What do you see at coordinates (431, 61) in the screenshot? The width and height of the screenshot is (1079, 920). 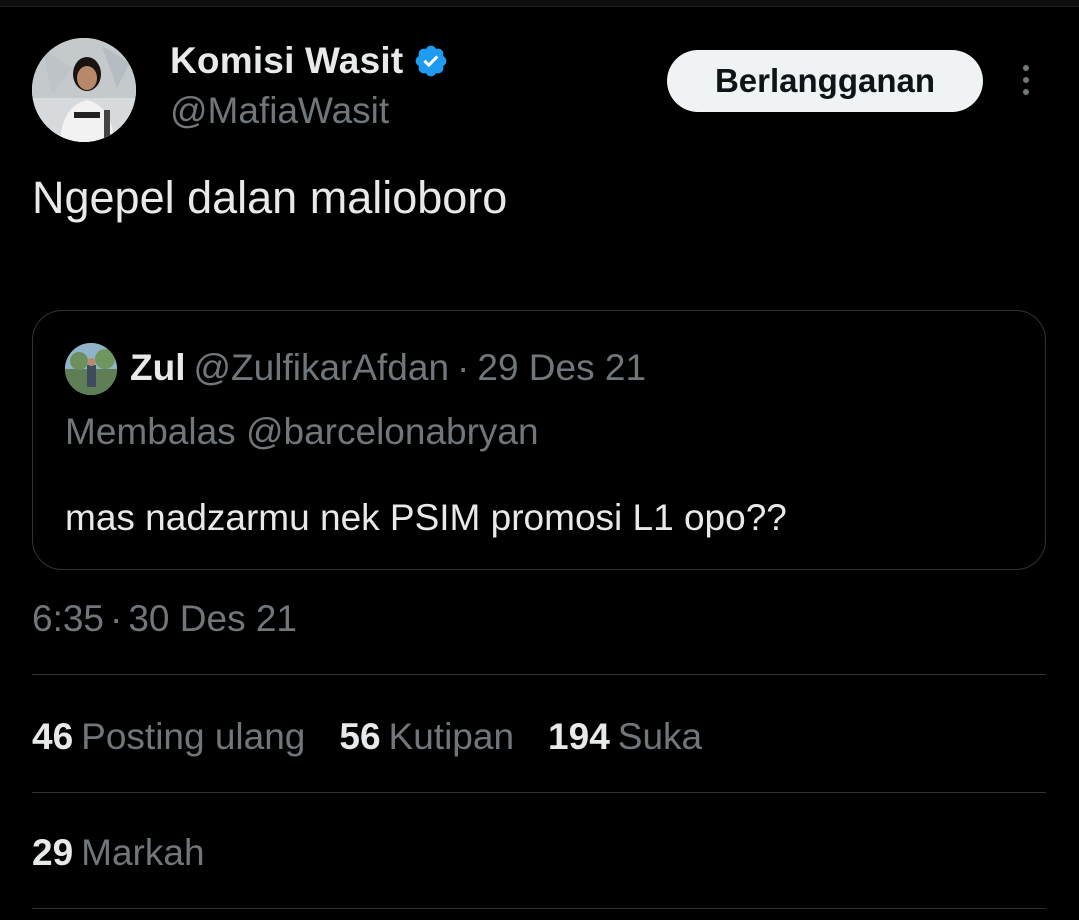 I see `verified-badge-icon` at bounding box center [431, 61].